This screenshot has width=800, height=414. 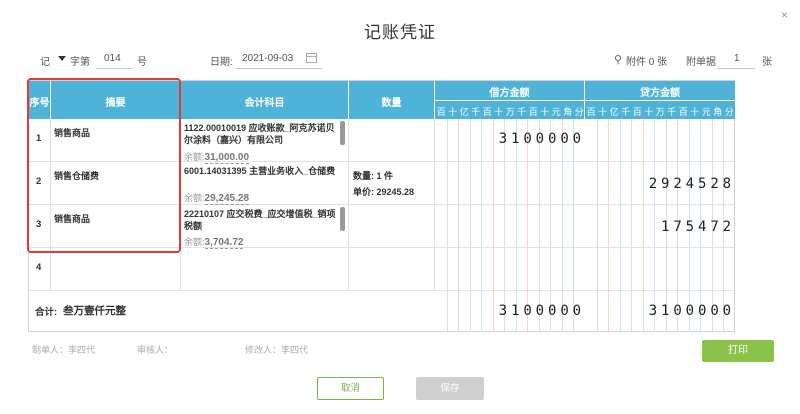 What do you see at coordinates (64, 350) in the screenshot?
I see `maker-label: 制单人：李四代` at bounding box center [64, 350].